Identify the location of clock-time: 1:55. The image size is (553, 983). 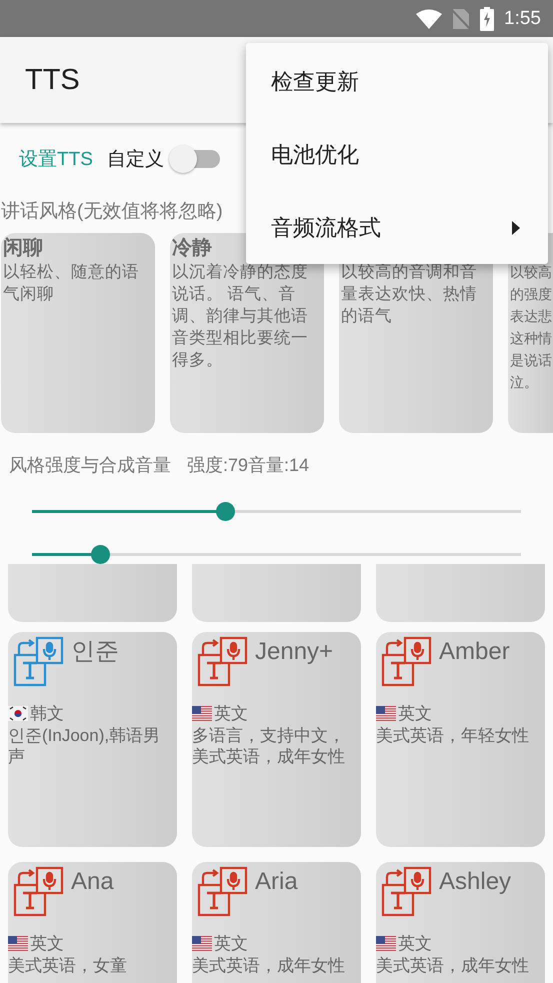
(522, 19).